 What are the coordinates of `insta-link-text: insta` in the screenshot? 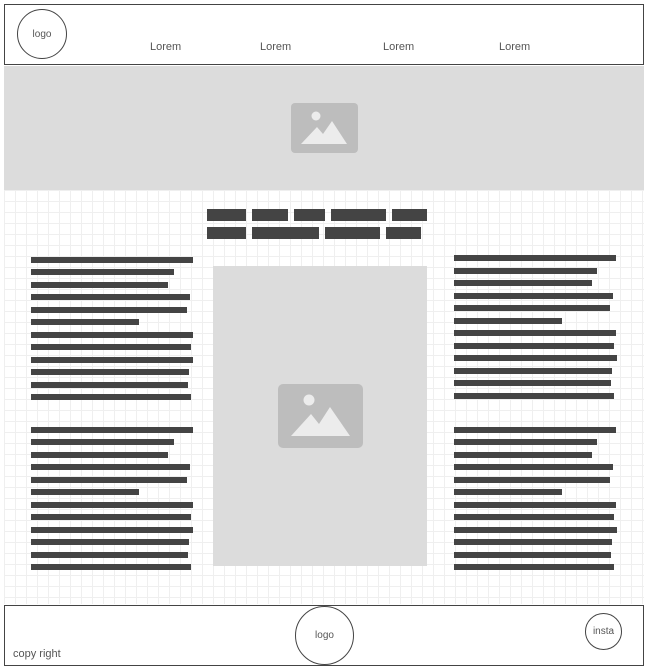 It's located at (603, 631).